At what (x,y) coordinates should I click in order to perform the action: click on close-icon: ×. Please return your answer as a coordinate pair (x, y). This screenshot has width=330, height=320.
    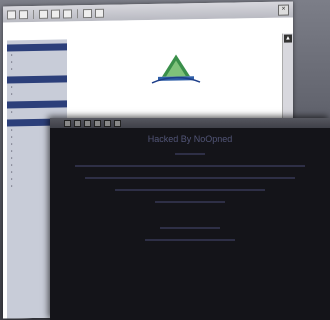
    Looking at the image, I should click on (283, 10).